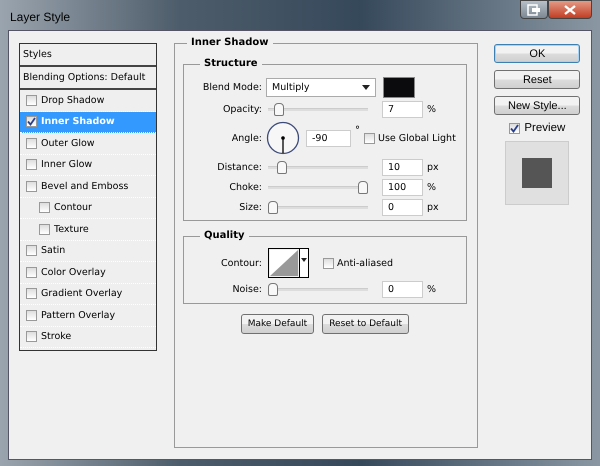 The width and height of the screenshot is (600, 466). Describe the element at coordinates (241, 263) in the screenshot. I see `field-label: Contour:` at that location.